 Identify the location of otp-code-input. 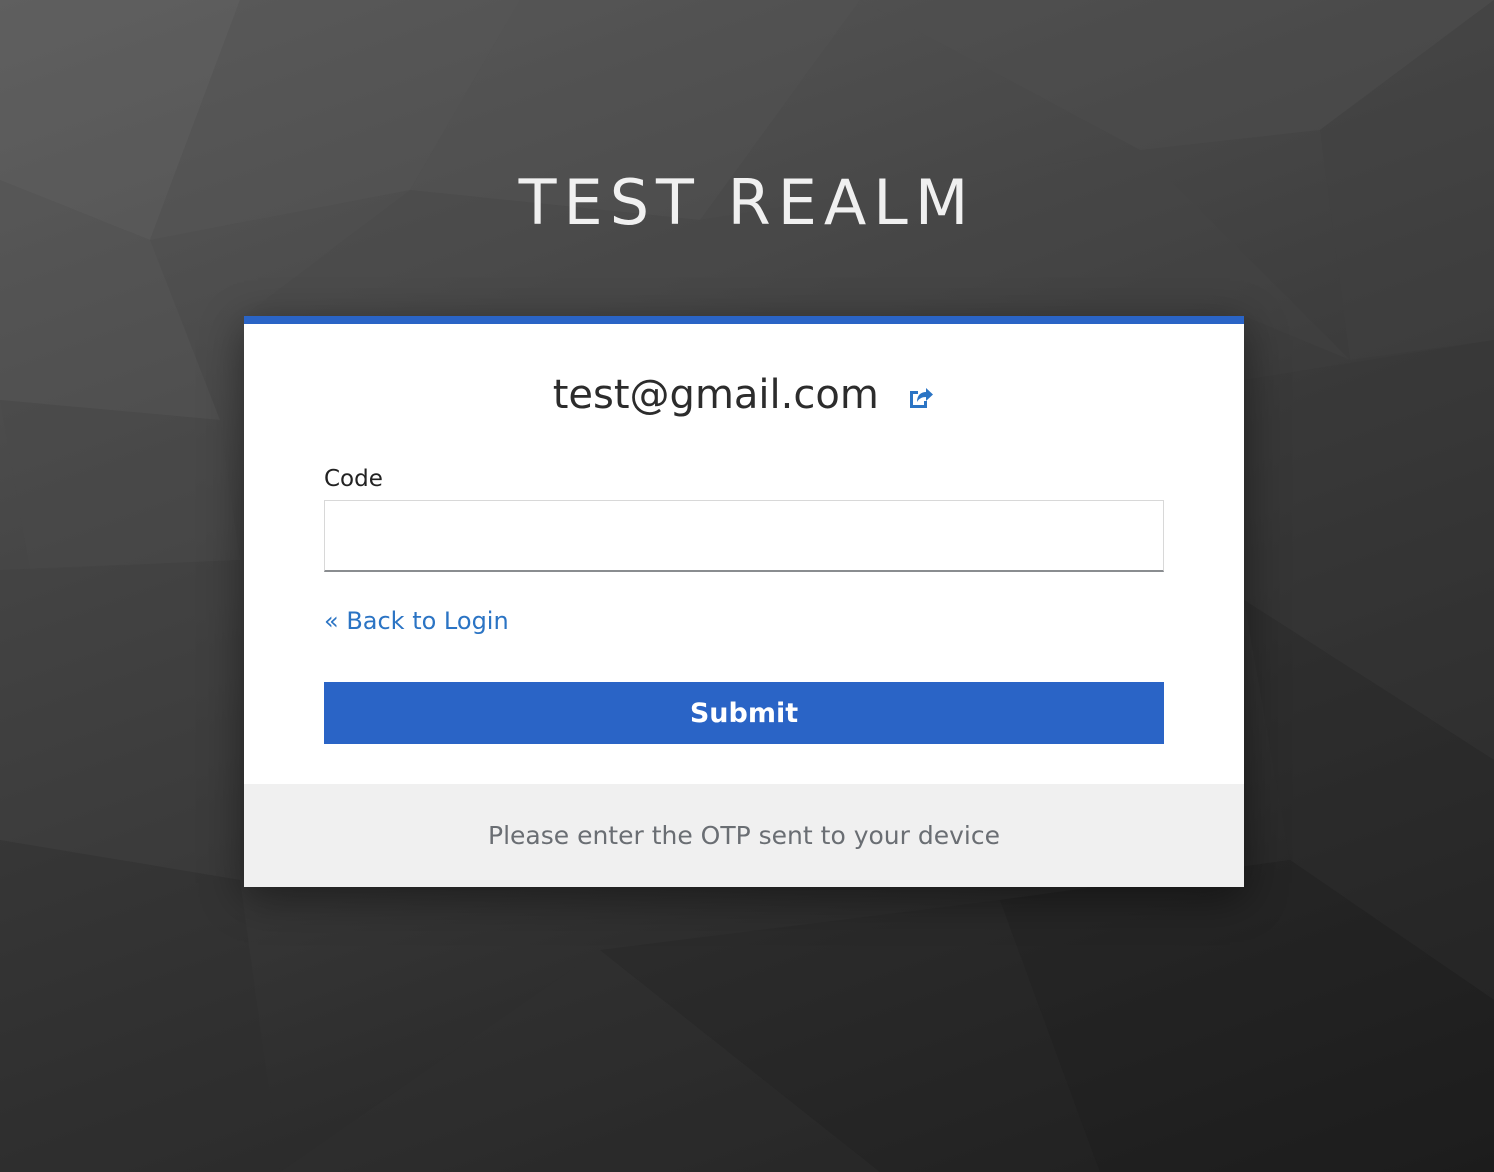
(744, 536).